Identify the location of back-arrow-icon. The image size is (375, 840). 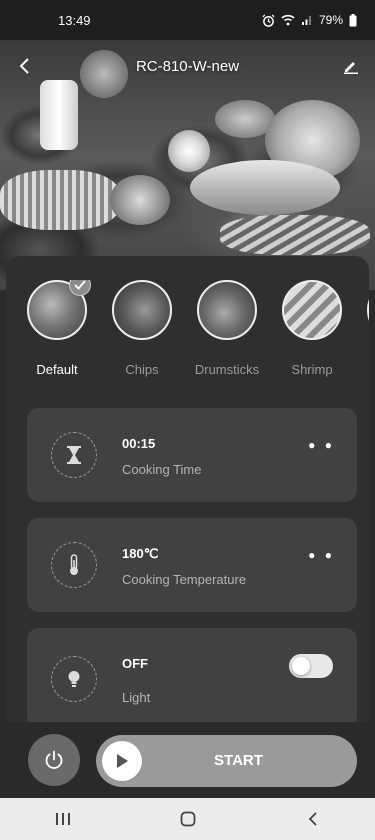
(24, 66).